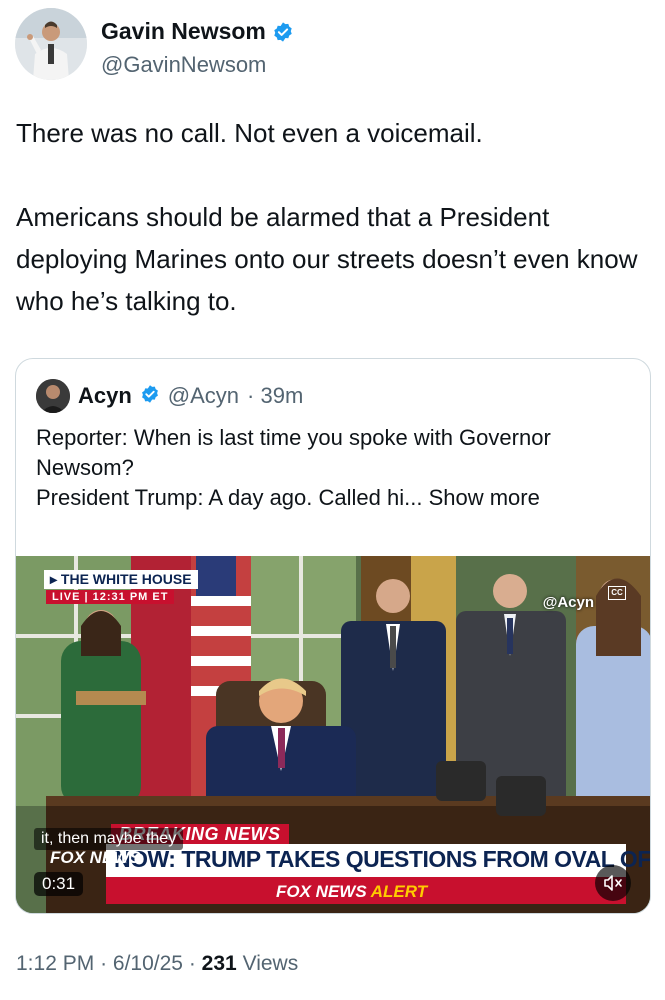 The width and height of the screenshot is (665, 1000). I want to click on verified-badge-icon, so click(283, 32).